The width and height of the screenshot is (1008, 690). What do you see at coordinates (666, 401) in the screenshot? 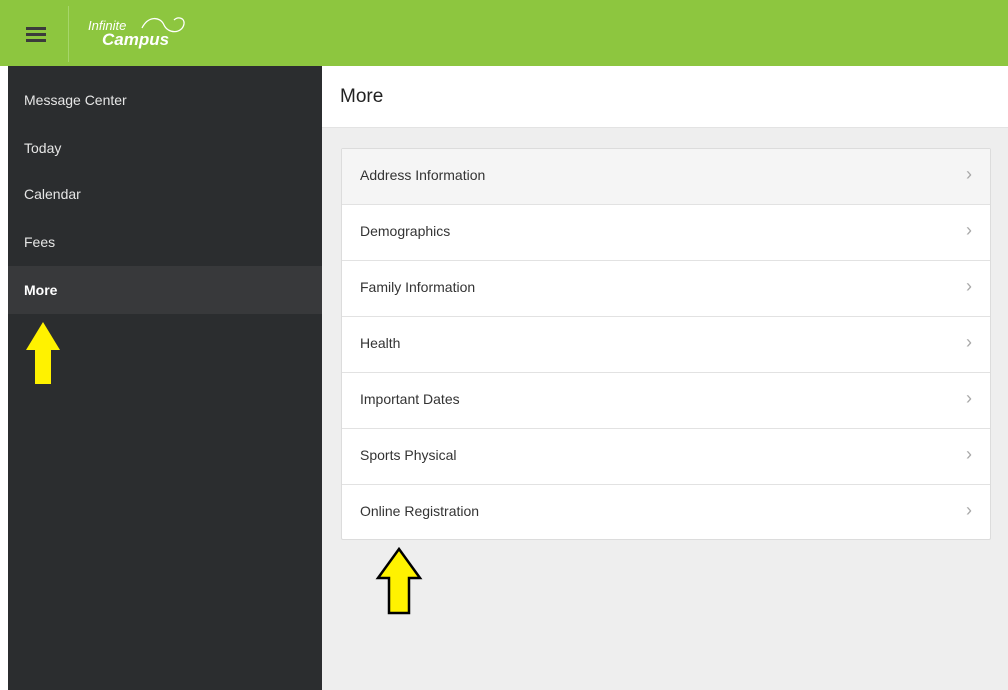
I see `list-item-important-dates: Important Dates ›` at bounding box center [666, 401].